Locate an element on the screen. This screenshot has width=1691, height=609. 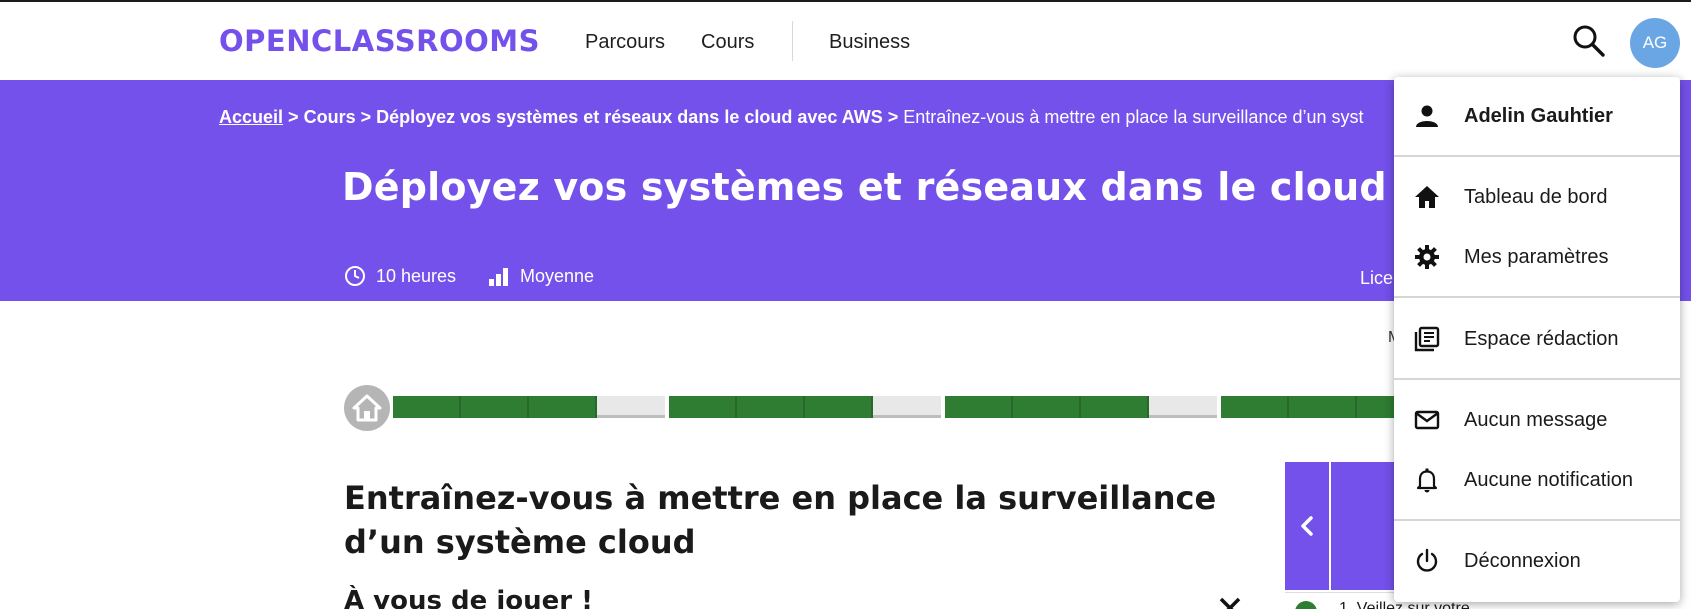
menu-writing-space: Espace rédaction is located at coordinates (1537, 339).